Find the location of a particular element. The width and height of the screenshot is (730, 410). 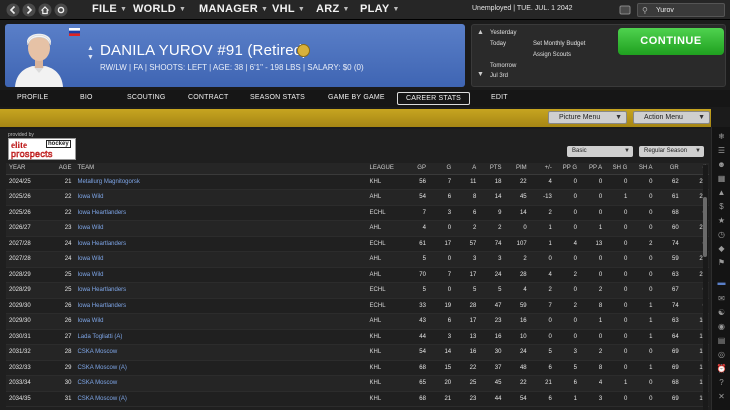

column-header: SH G is located at coordinates (618, 169).